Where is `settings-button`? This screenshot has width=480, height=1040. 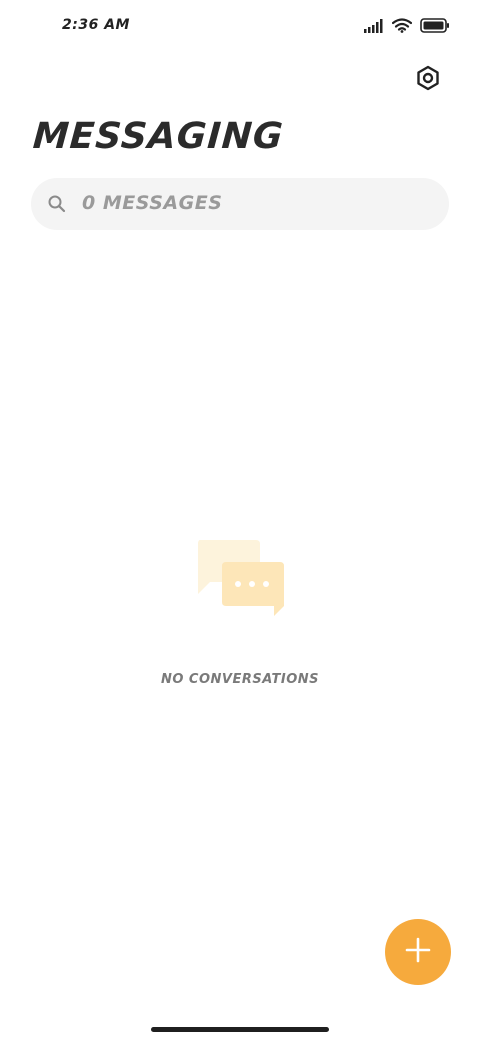 settings-button is located at coordinates (428, 80).